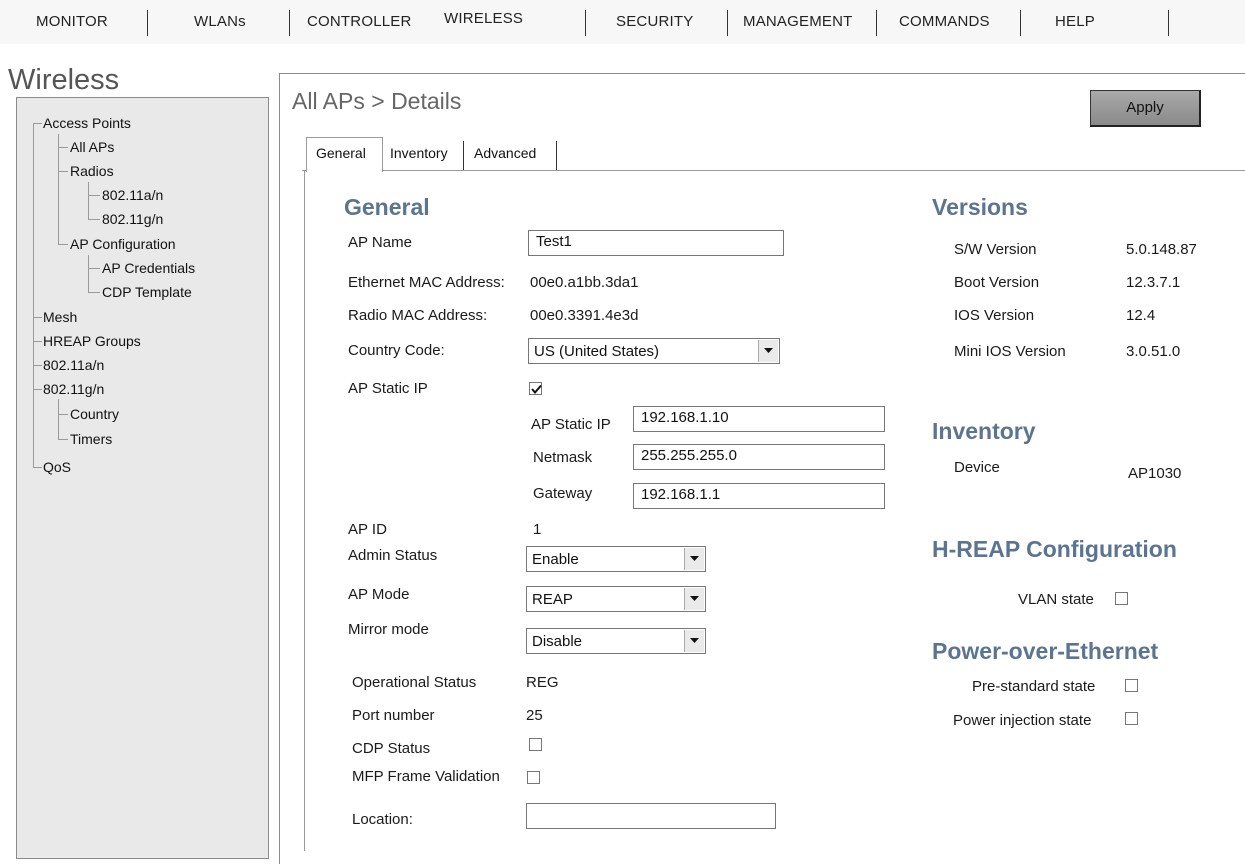  I want to click on ios-version-label: IOS Version, so click(994, 315).